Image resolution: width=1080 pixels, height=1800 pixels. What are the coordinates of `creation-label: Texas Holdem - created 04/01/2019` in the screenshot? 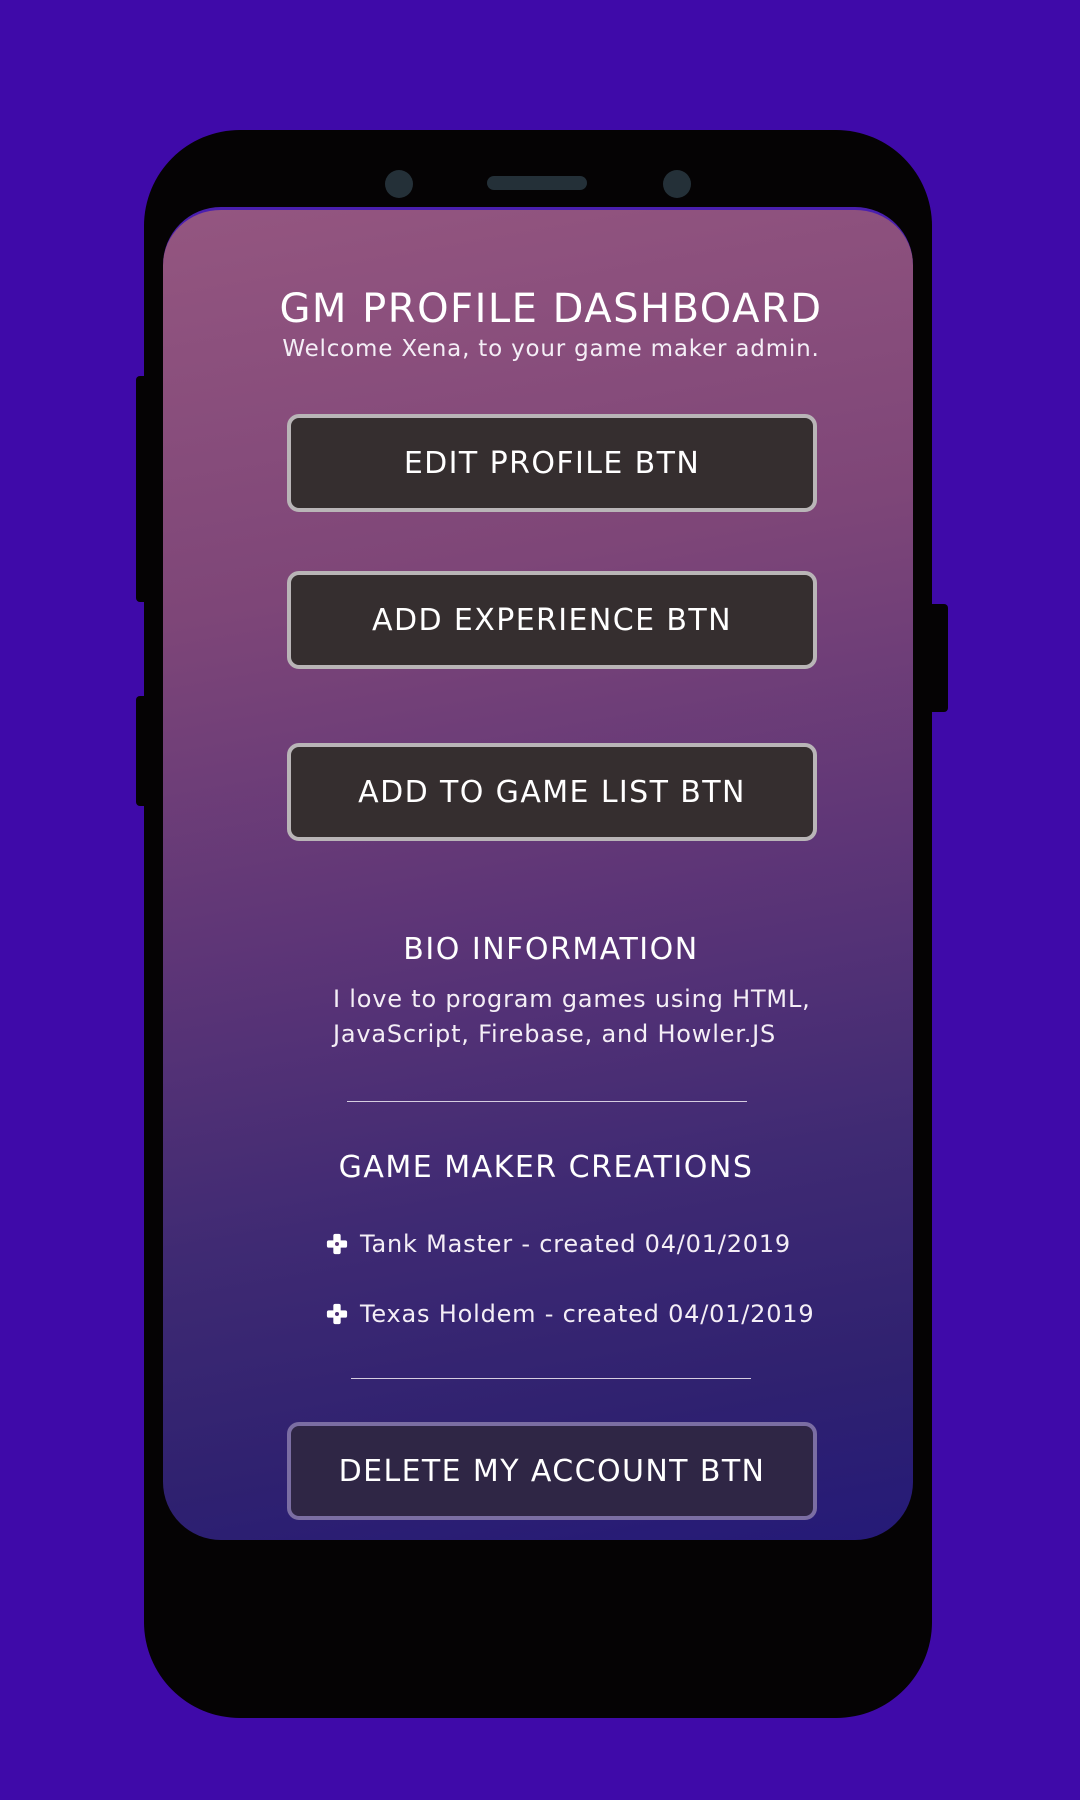 It's located at (587, 1314).